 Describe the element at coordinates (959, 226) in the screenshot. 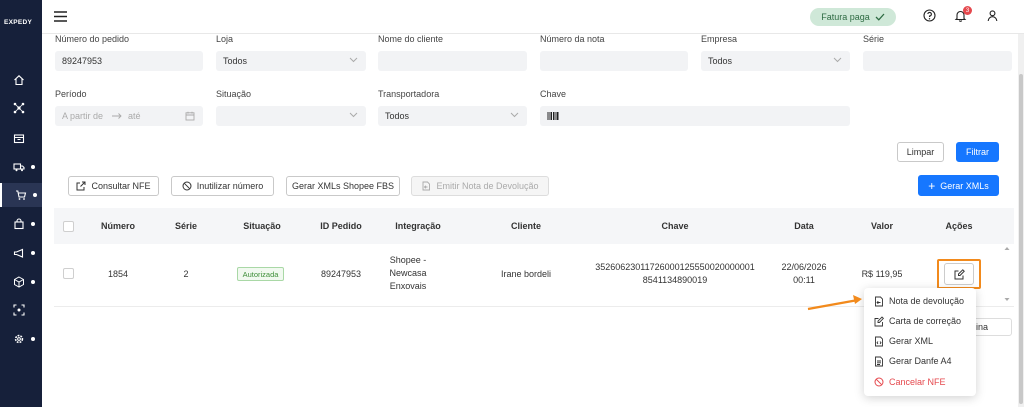

I see `column-header-actions: Ações` at that location.